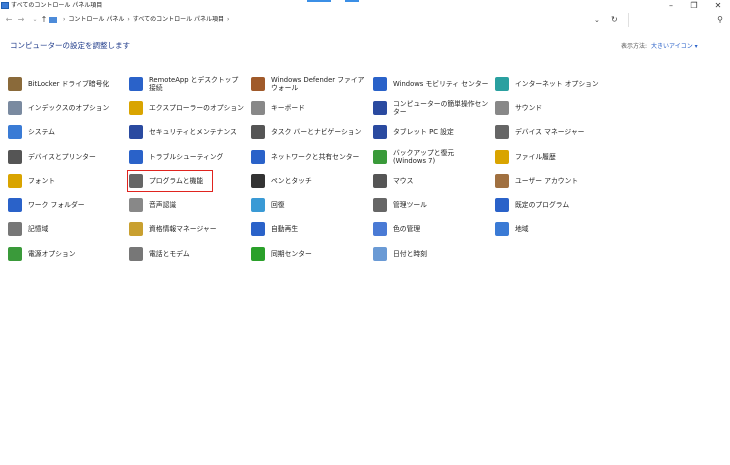  What do you see at coordinates (62, 157) in the screenshot?
I see `panel-item-label: デバイスとプリンター` at bounding box center [62, 157].